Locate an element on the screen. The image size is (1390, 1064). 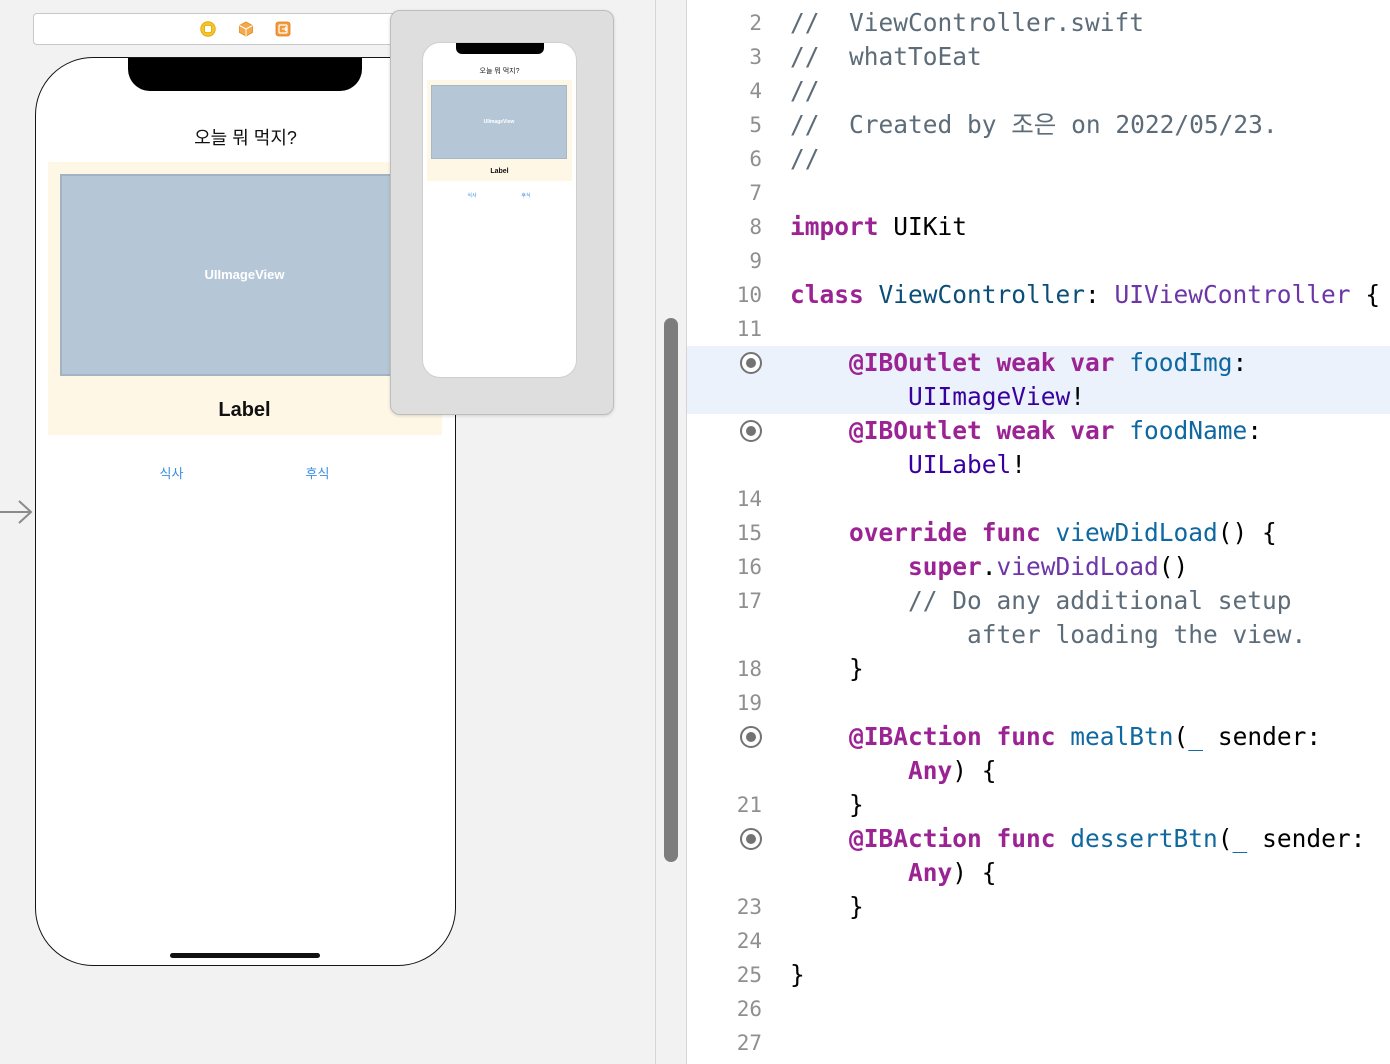
code-text: // whatToEat is located at coordinates (886, 57).